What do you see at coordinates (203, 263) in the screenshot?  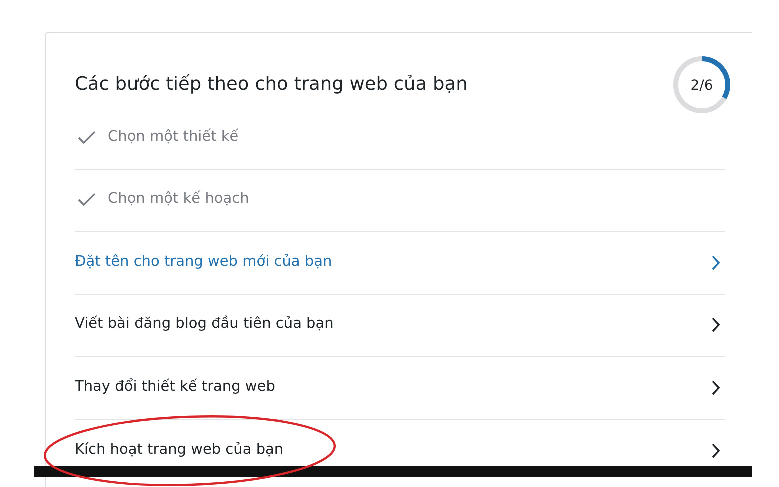 I see `step-link: Đặt tên cho trang web mới của bạn` at bounding box center [203, 263].